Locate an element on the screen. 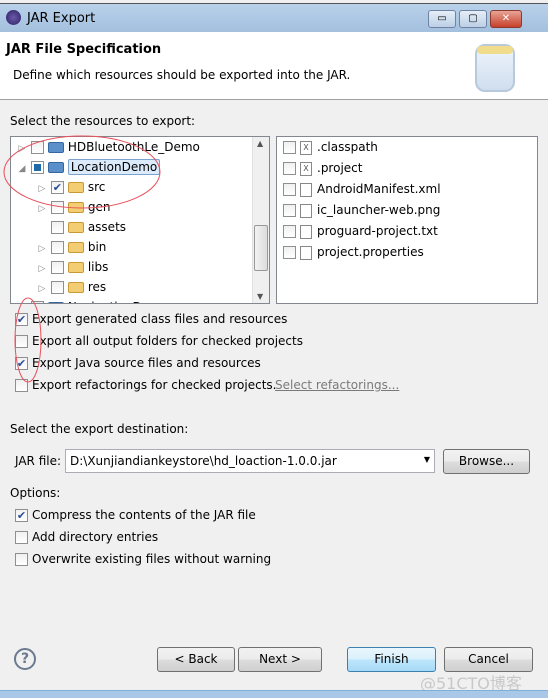 The width and height of the screenshot is (548, 698). red-annotations is located at coordinates (82, 259).